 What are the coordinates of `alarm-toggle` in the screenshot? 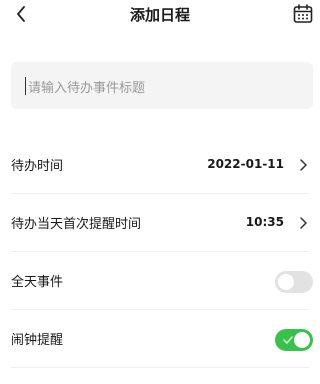 It's located at (294, 340).